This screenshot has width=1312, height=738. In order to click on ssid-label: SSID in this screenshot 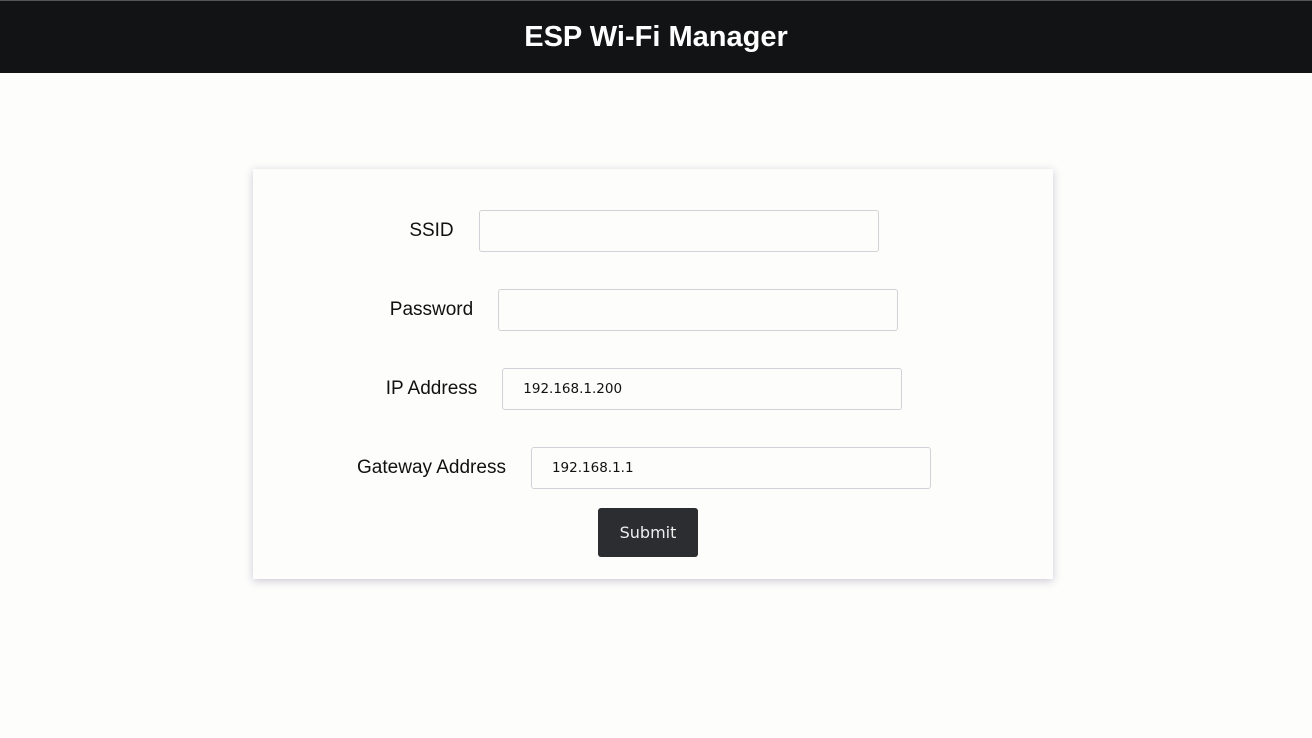, I will do `click(431, 230)`.